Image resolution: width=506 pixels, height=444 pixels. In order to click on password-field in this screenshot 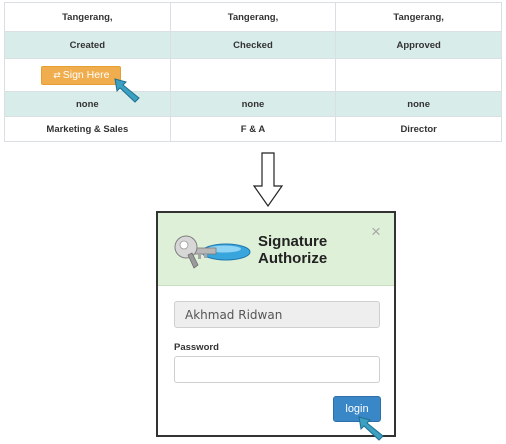, I will do `click(277, 369)`.